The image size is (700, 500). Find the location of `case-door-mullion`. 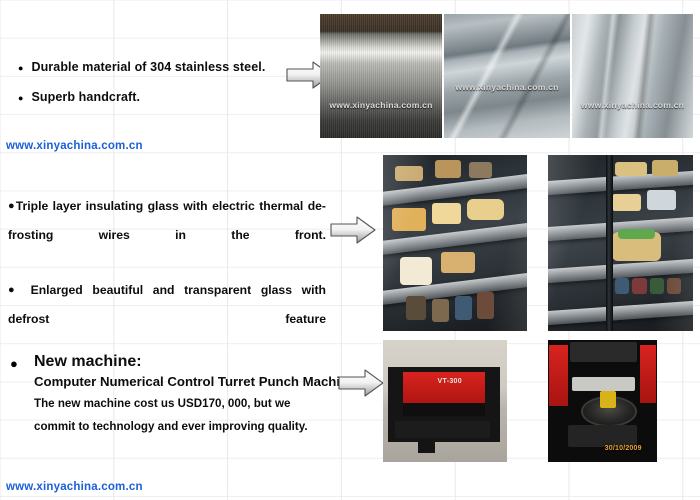

case-door-mullion is located at coordinates (609, 243).